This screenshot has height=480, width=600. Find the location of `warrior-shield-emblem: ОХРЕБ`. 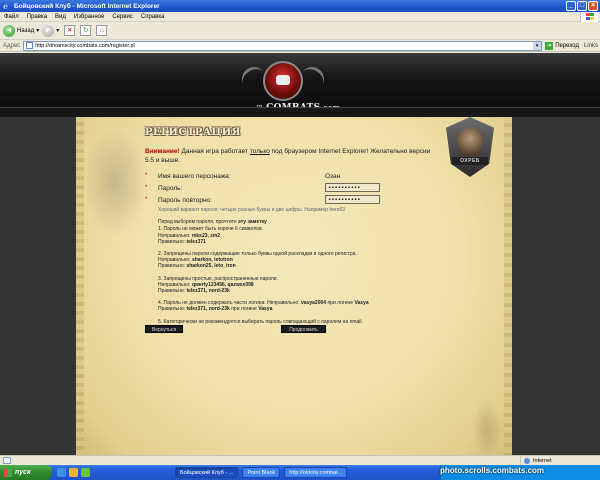

warrior-shield-emblem: ОХРЕБ is located at coordinates (470, 148).